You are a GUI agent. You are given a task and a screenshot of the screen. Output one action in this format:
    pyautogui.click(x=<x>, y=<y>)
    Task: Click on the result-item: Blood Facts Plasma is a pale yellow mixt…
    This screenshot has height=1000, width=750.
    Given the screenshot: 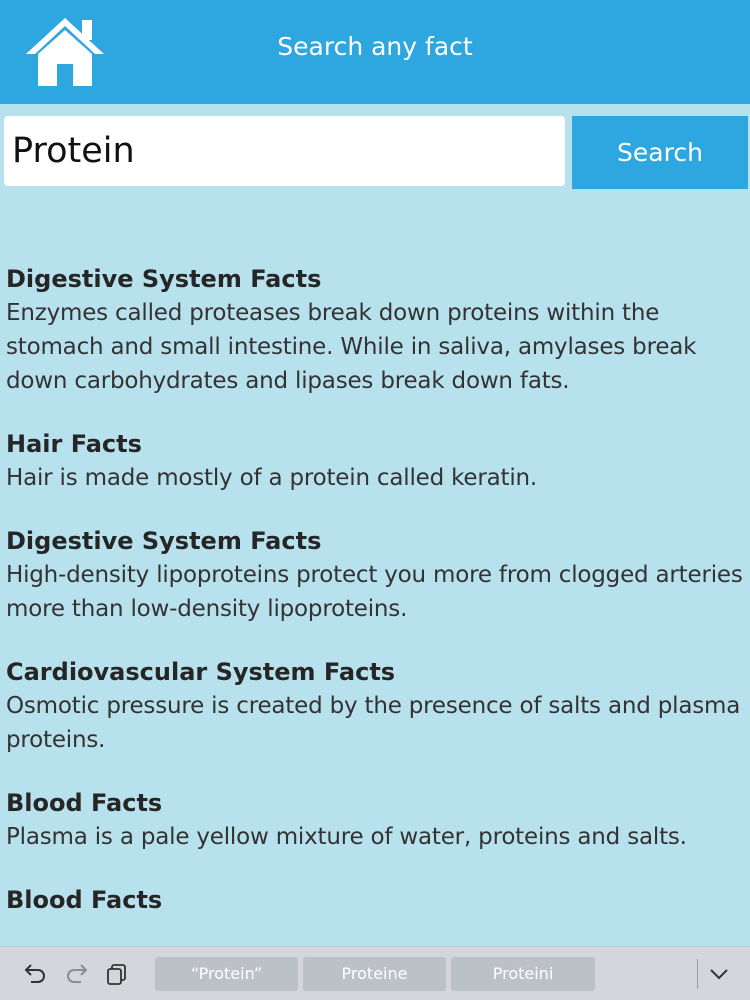 What is the action you would take?
    pyautogui.click(x=375, y=820)
    